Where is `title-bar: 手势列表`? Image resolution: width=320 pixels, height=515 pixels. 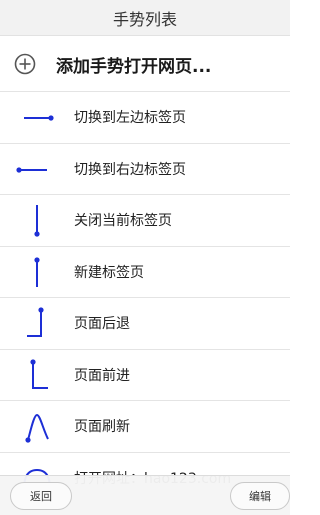 title-bar: 手势列表 is located at coordinates (145, 18).